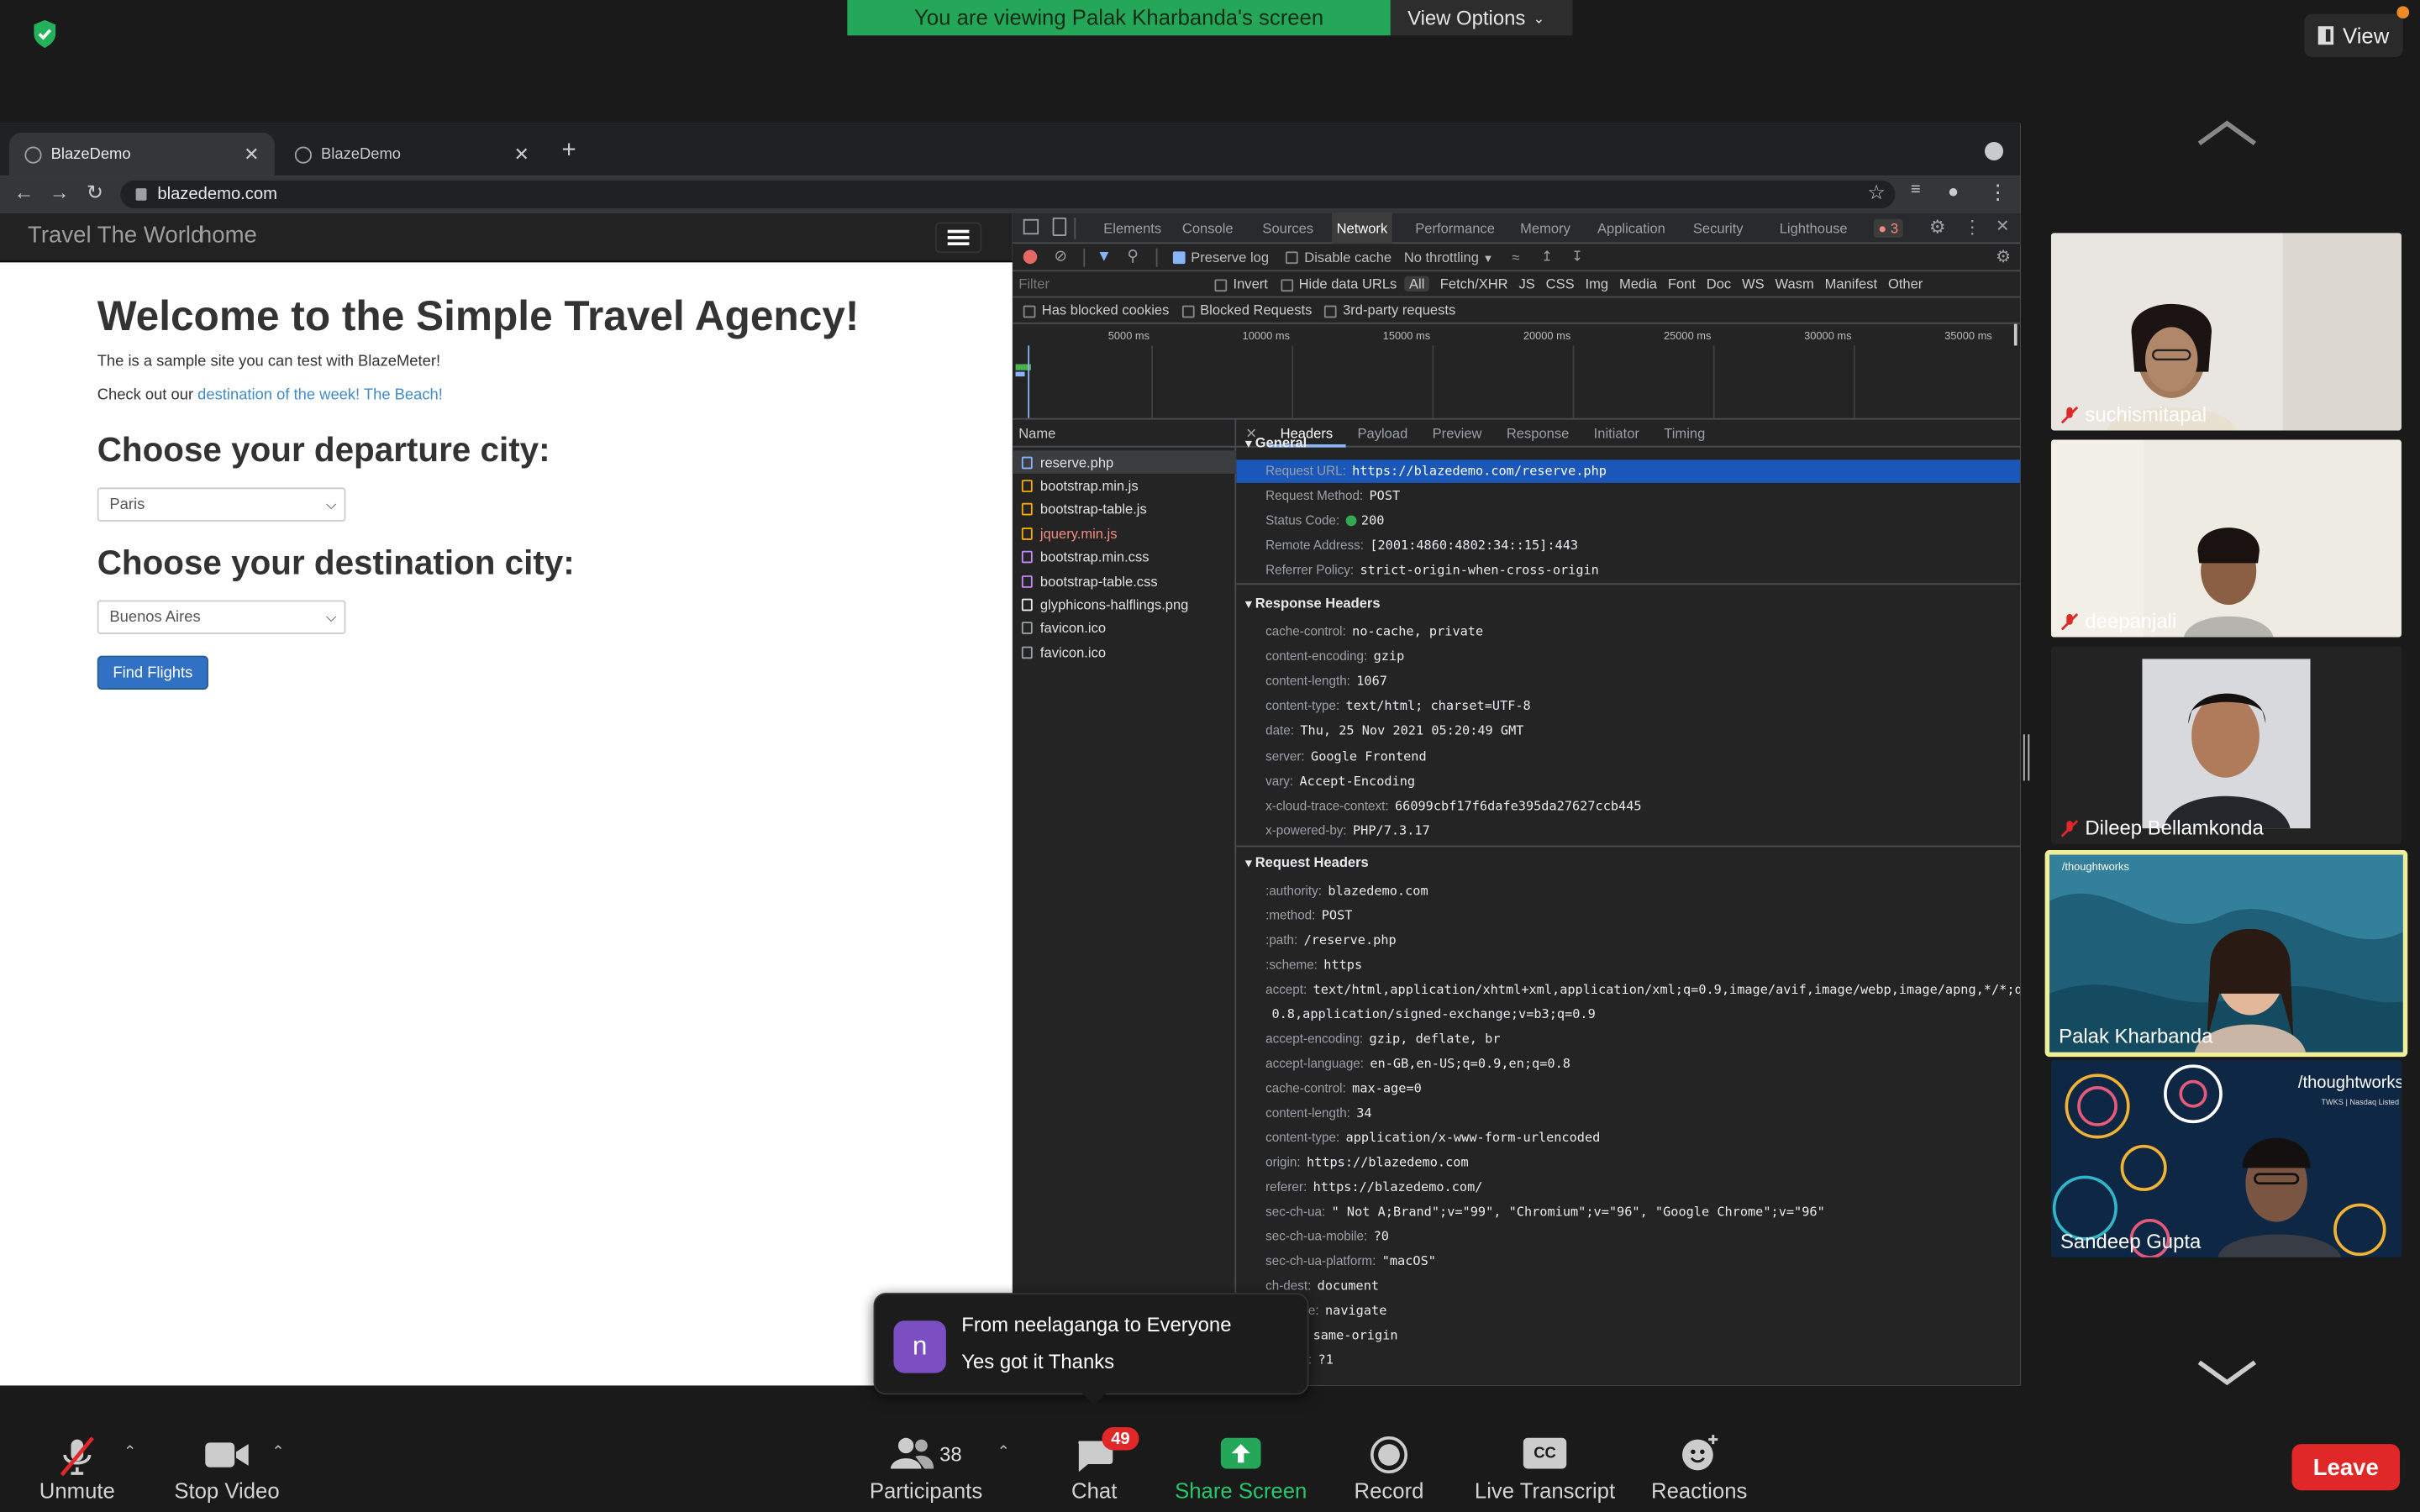  Describe the element at coordinates (1547, 257) in the screenshot. I see `upload-icon: ↥` at that location.